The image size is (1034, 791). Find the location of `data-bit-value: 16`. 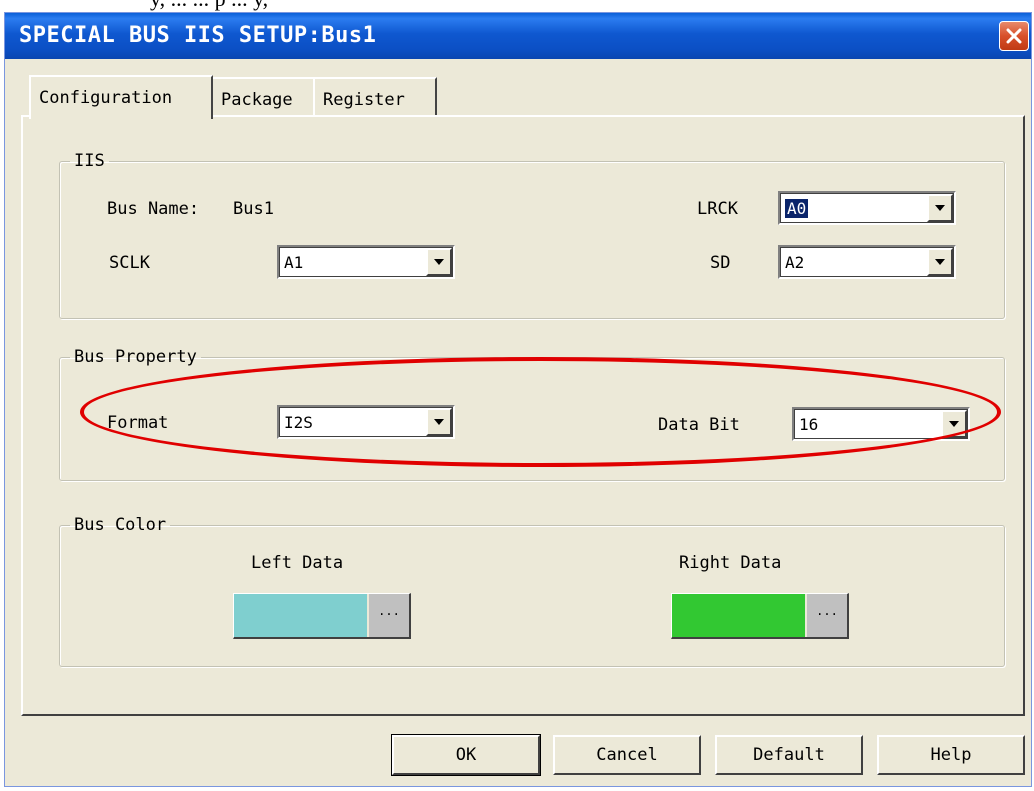

data-bit-value: 16 is located at coordinates (809, 424).